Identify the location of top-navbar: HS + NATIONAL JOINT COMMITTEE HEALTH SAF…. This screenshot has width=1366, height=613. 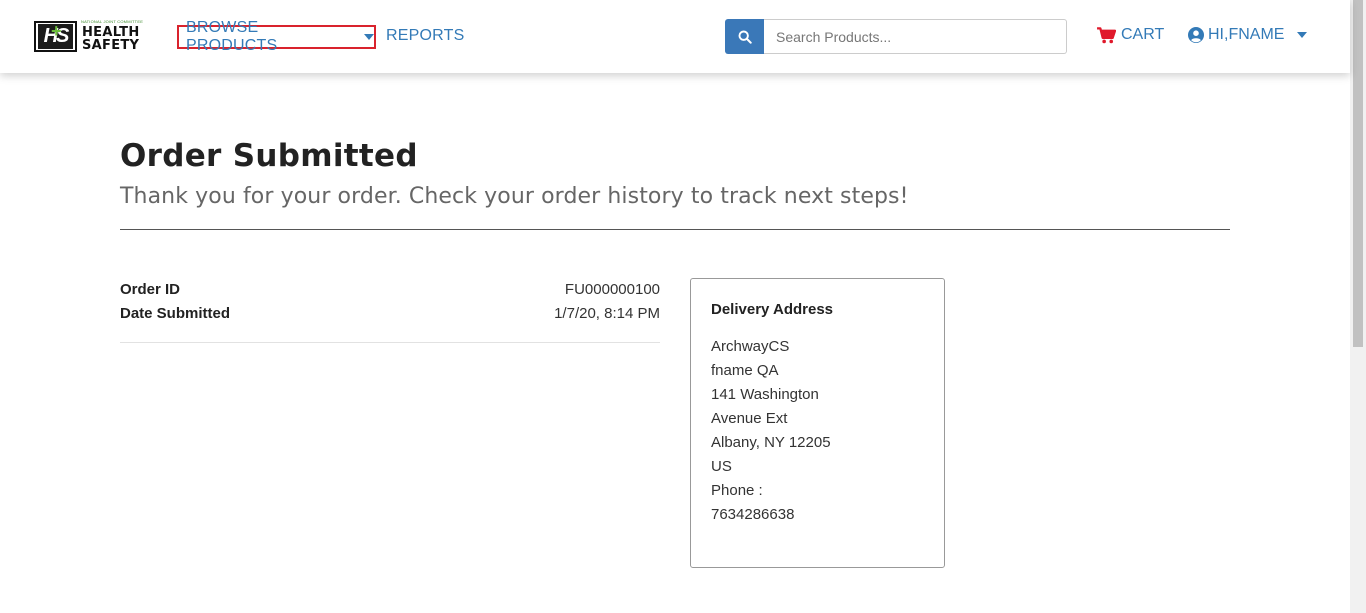
(675, 36).